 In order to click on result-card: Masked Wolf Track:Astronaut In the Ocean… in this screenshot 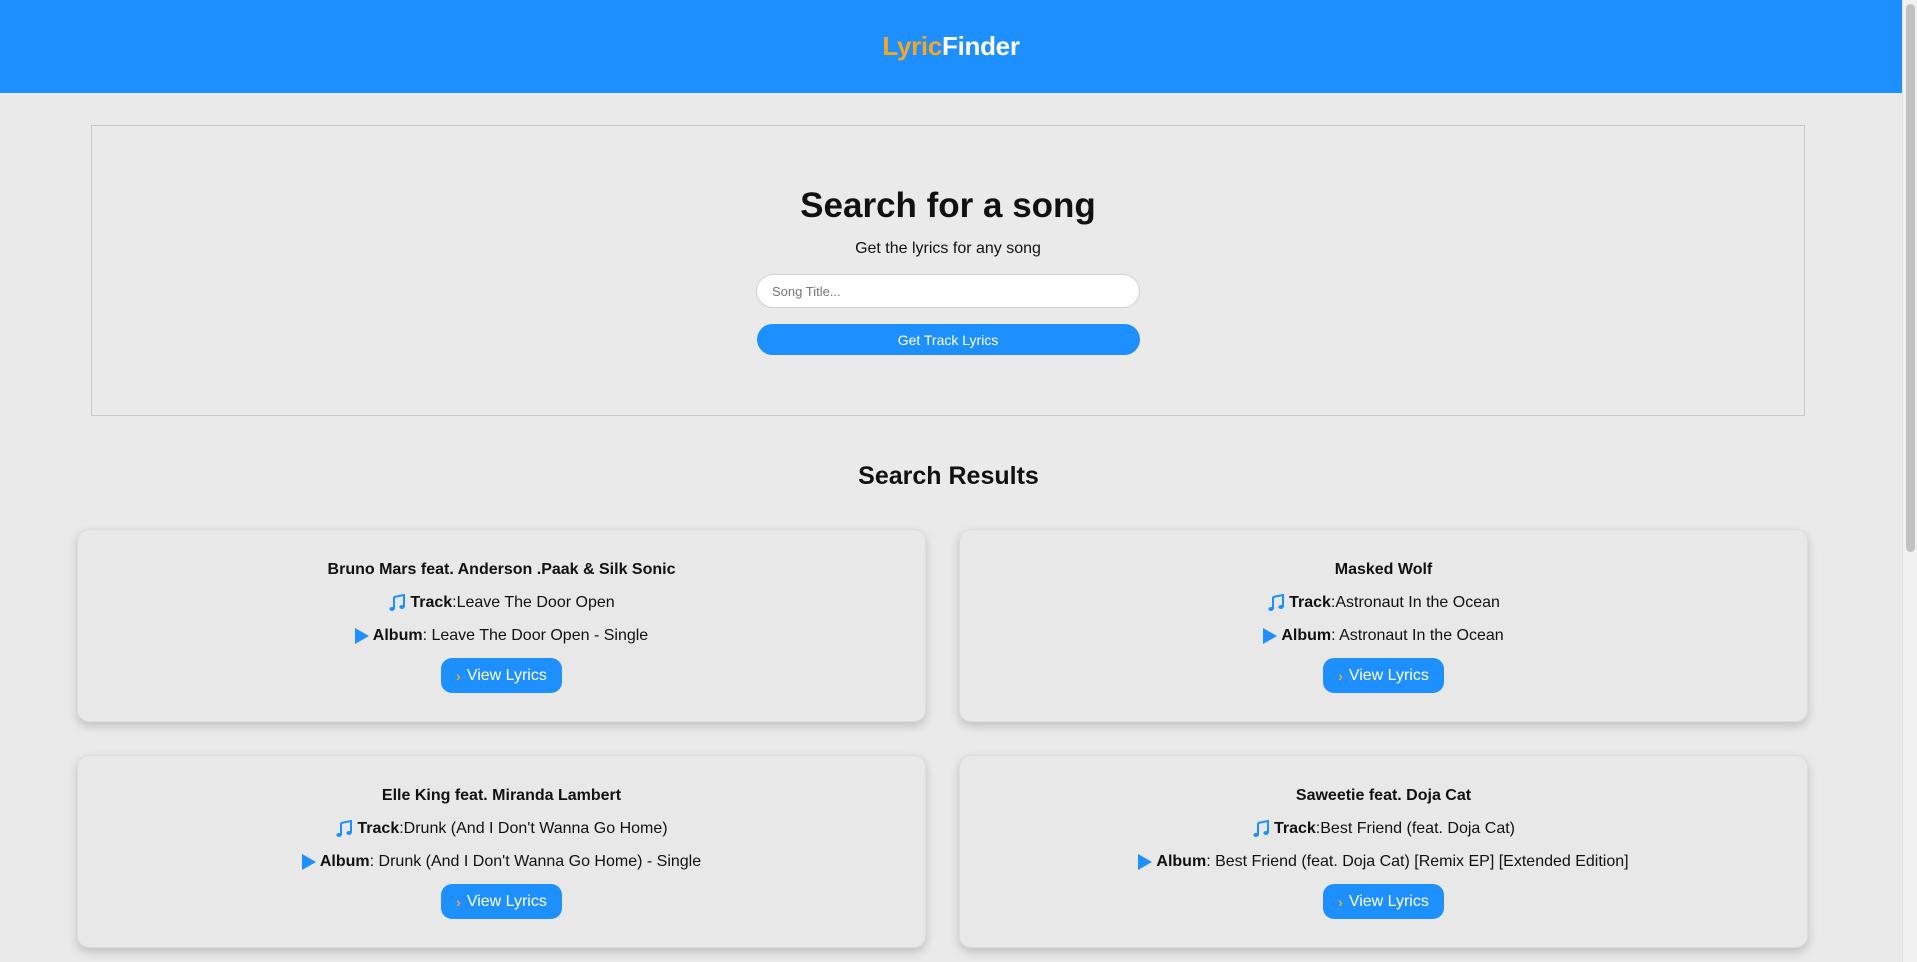, I will do `click(1383, 625)`.